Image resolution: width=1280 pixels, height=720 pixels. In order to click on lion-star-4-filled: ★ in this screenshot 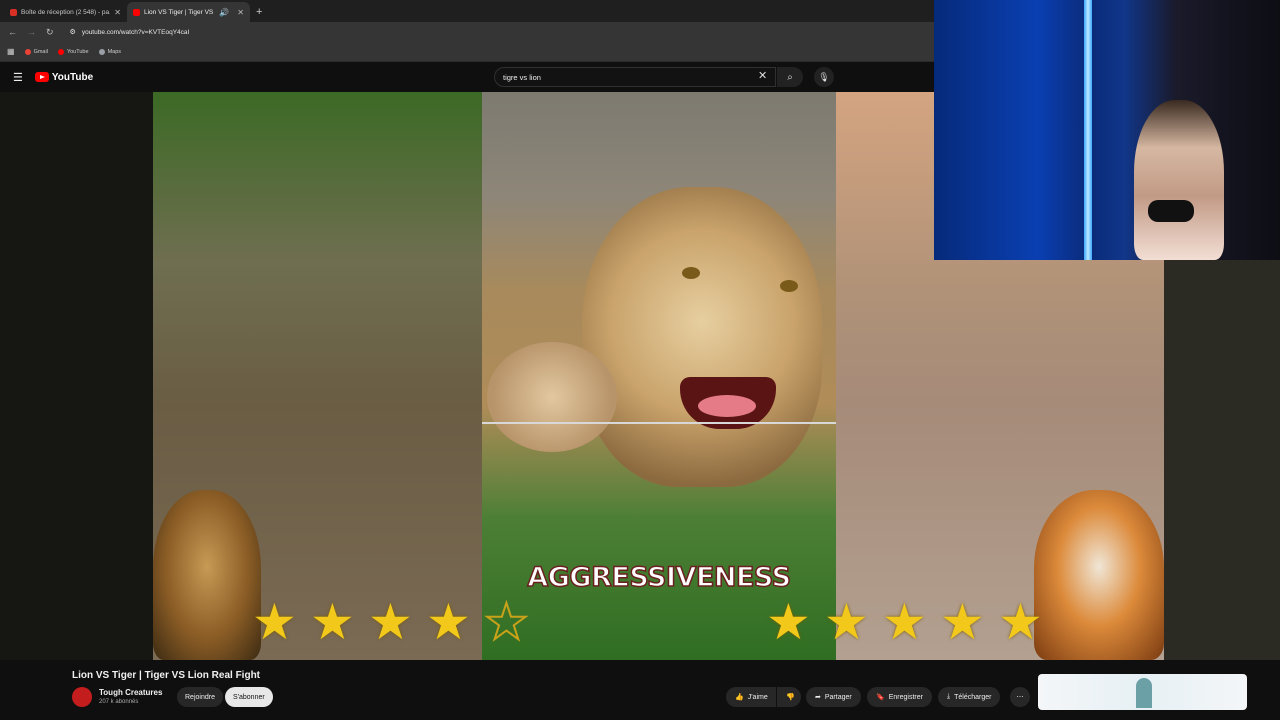, I will do `click(448, 622)`.